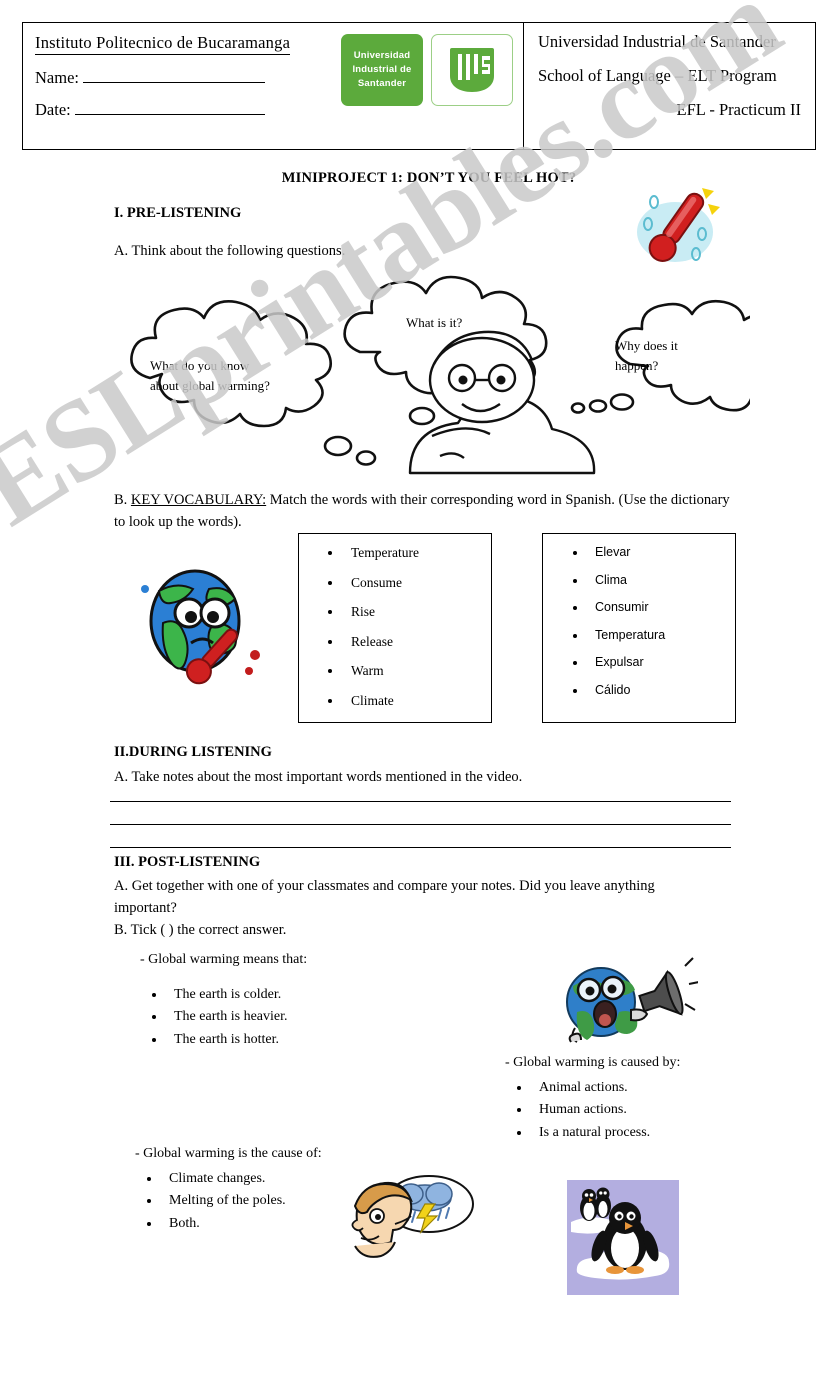 This screenshot has width=838, height=1389. What do you see at coordinates (204, 634) in the screenshot?
I see `sick-earth-thermometer-illustration` at bounding box center [204, 634].